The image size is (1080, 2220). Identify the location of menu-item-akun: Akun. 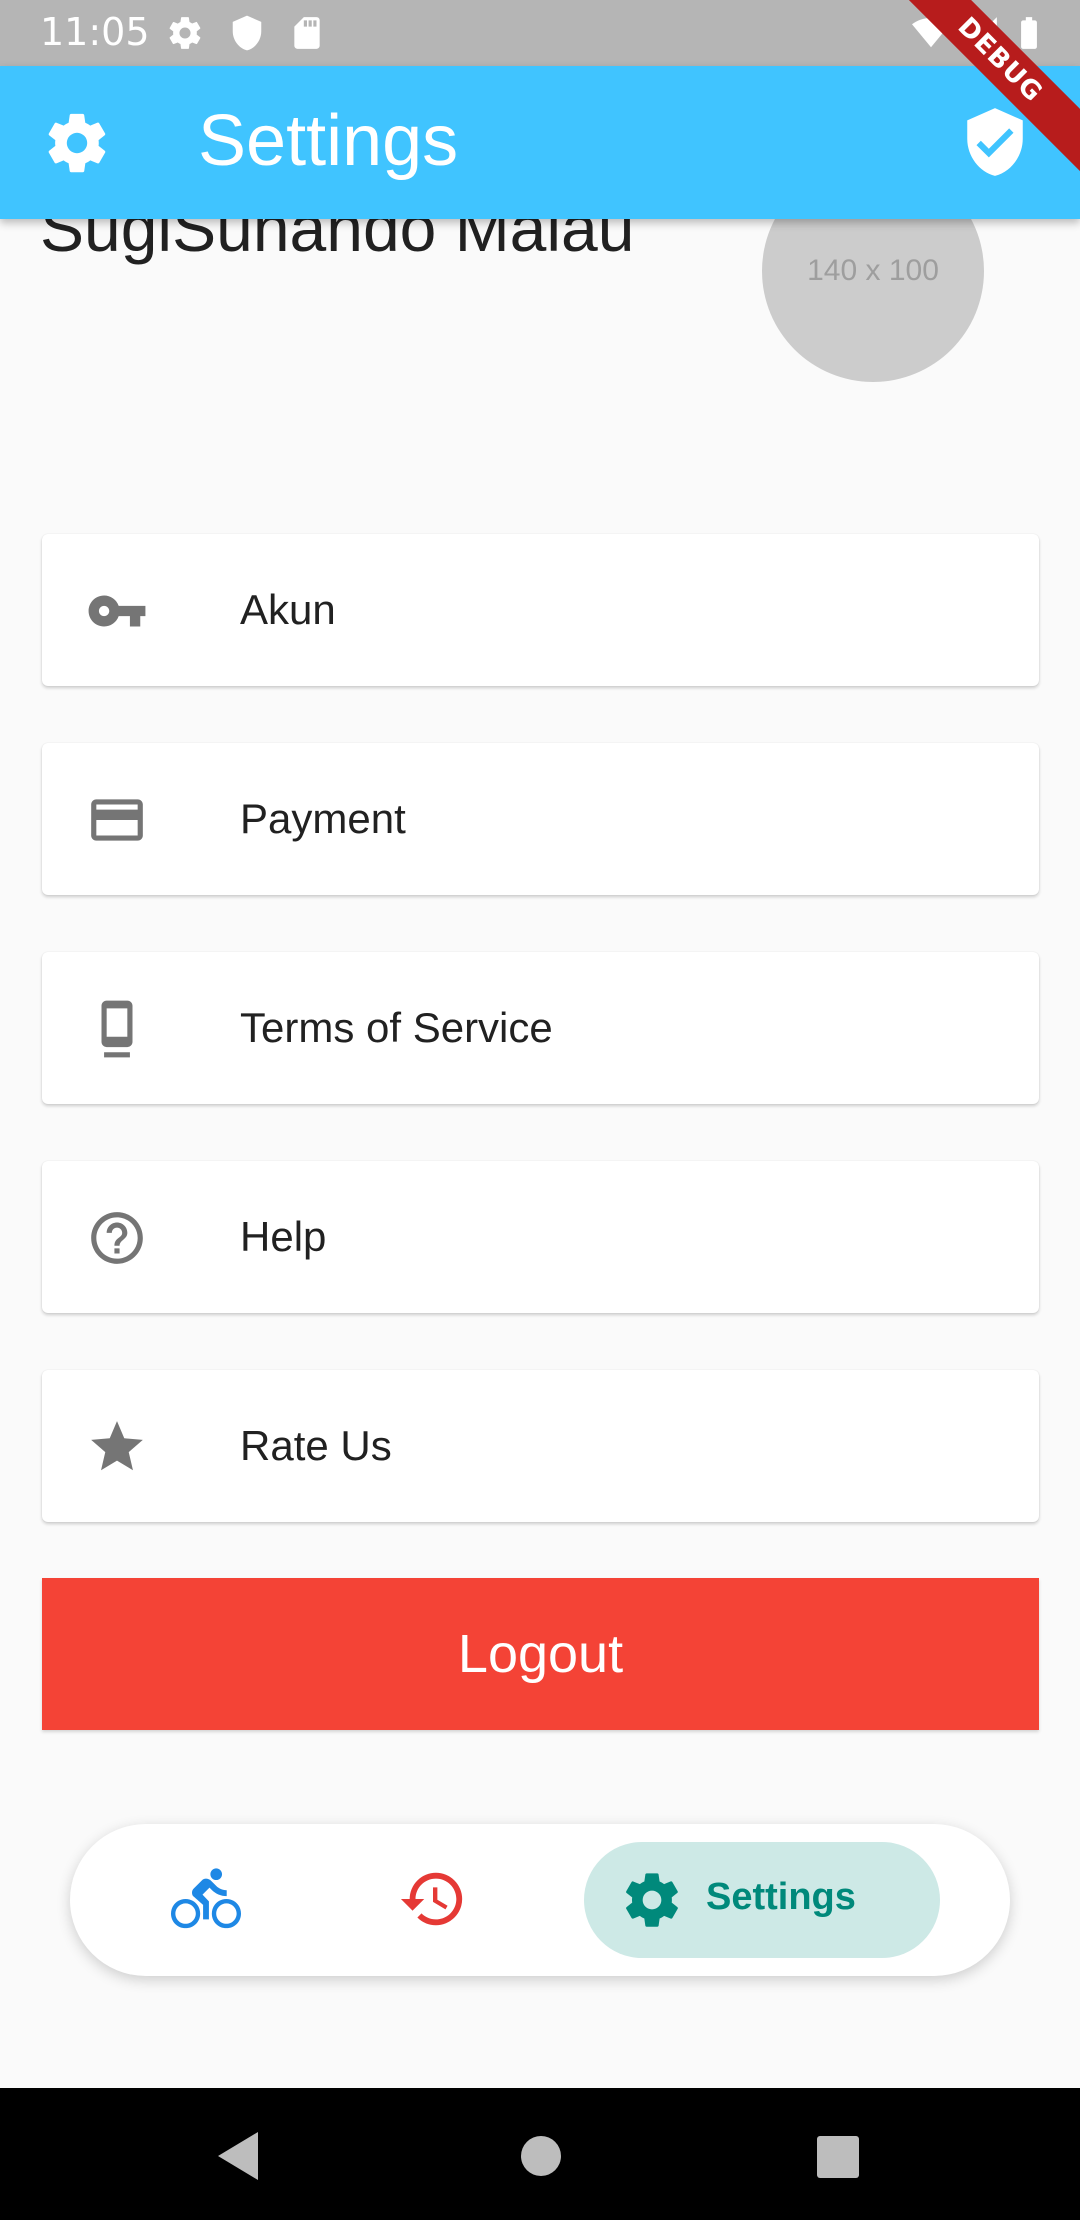
(540, 610).